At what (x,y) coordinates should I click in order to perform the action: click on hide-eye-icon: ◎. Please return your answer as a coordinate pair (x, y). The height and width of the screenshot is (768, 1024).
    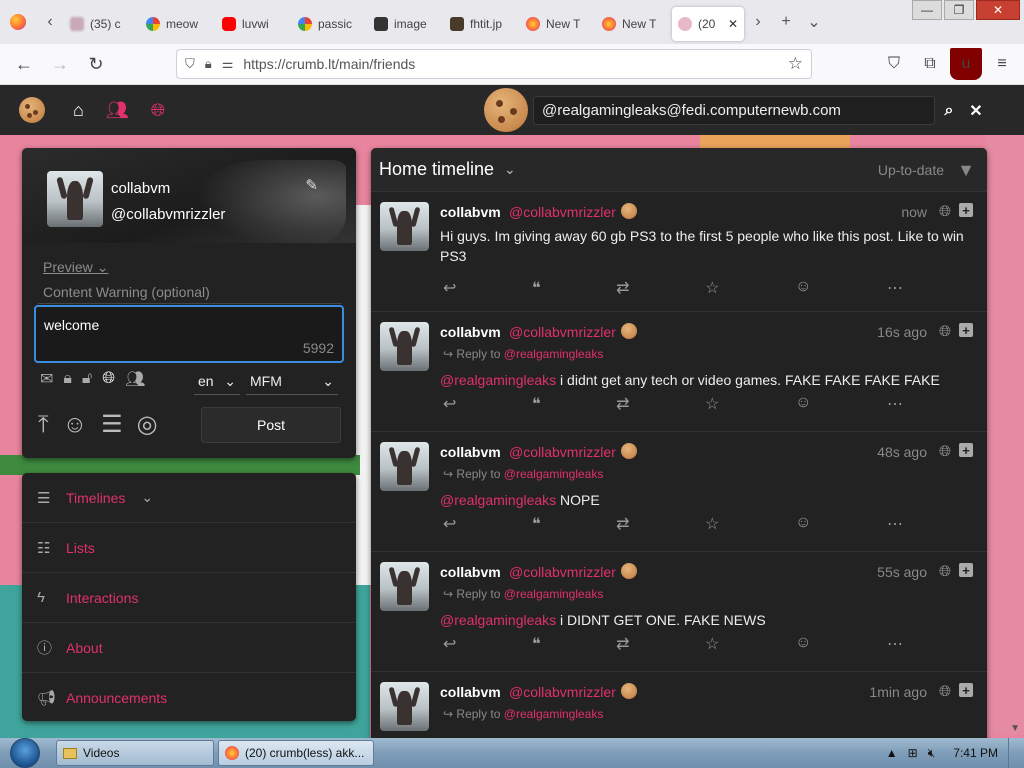
    Looking at the image, I should click on (147, 424).